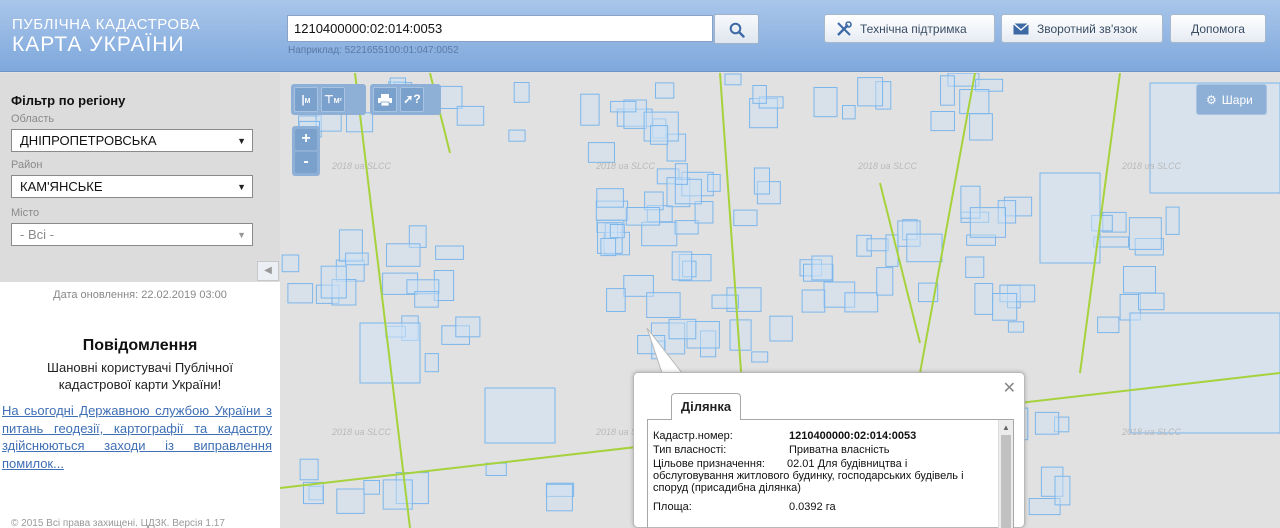 The image size is (1280, 528). I want to click on layers-button: ⚙ Шари, so click(1231, 99).